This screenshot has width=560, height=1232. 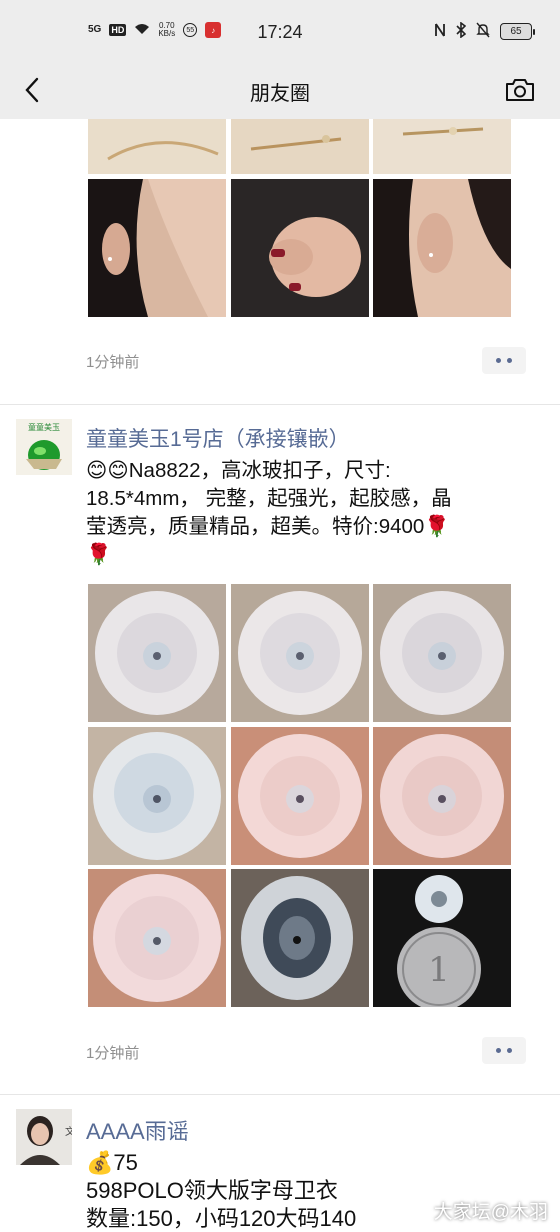 I want to click on app-notification-icon: ♪, so click(x=213, y=30).